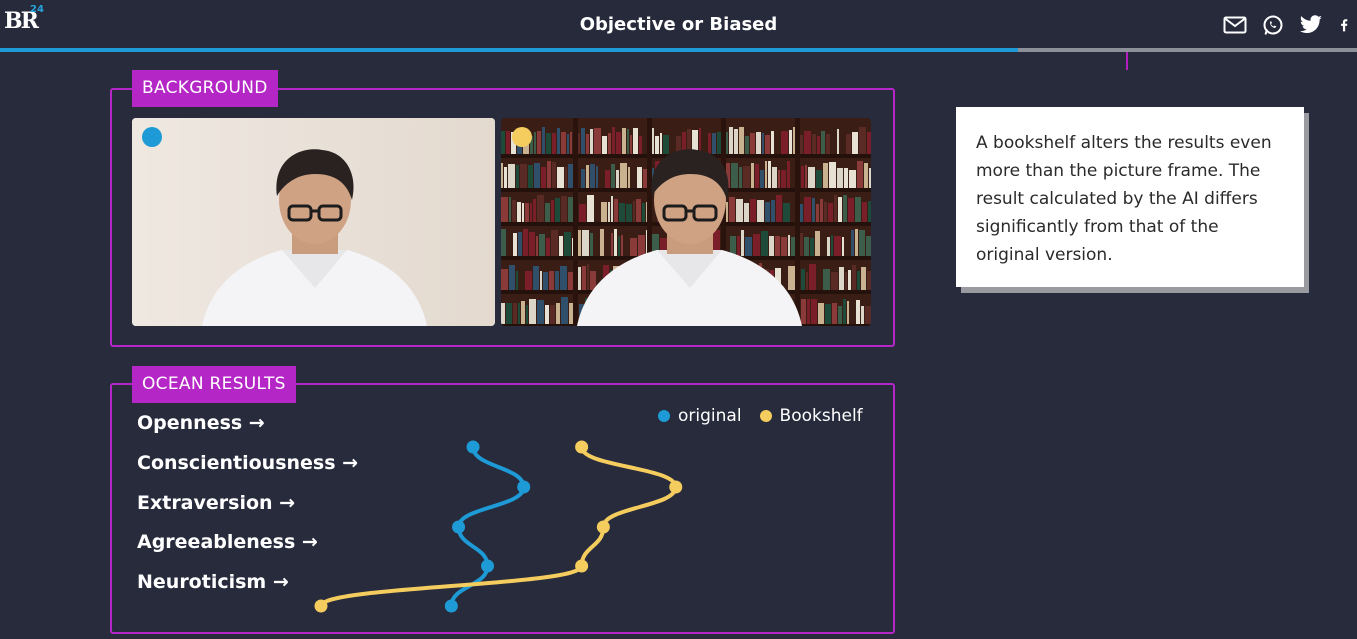 This screenshot has height=639, width=1357. Describe the element at coordinates (313, 222) in the screenshot. I see `photo-original` at that location.